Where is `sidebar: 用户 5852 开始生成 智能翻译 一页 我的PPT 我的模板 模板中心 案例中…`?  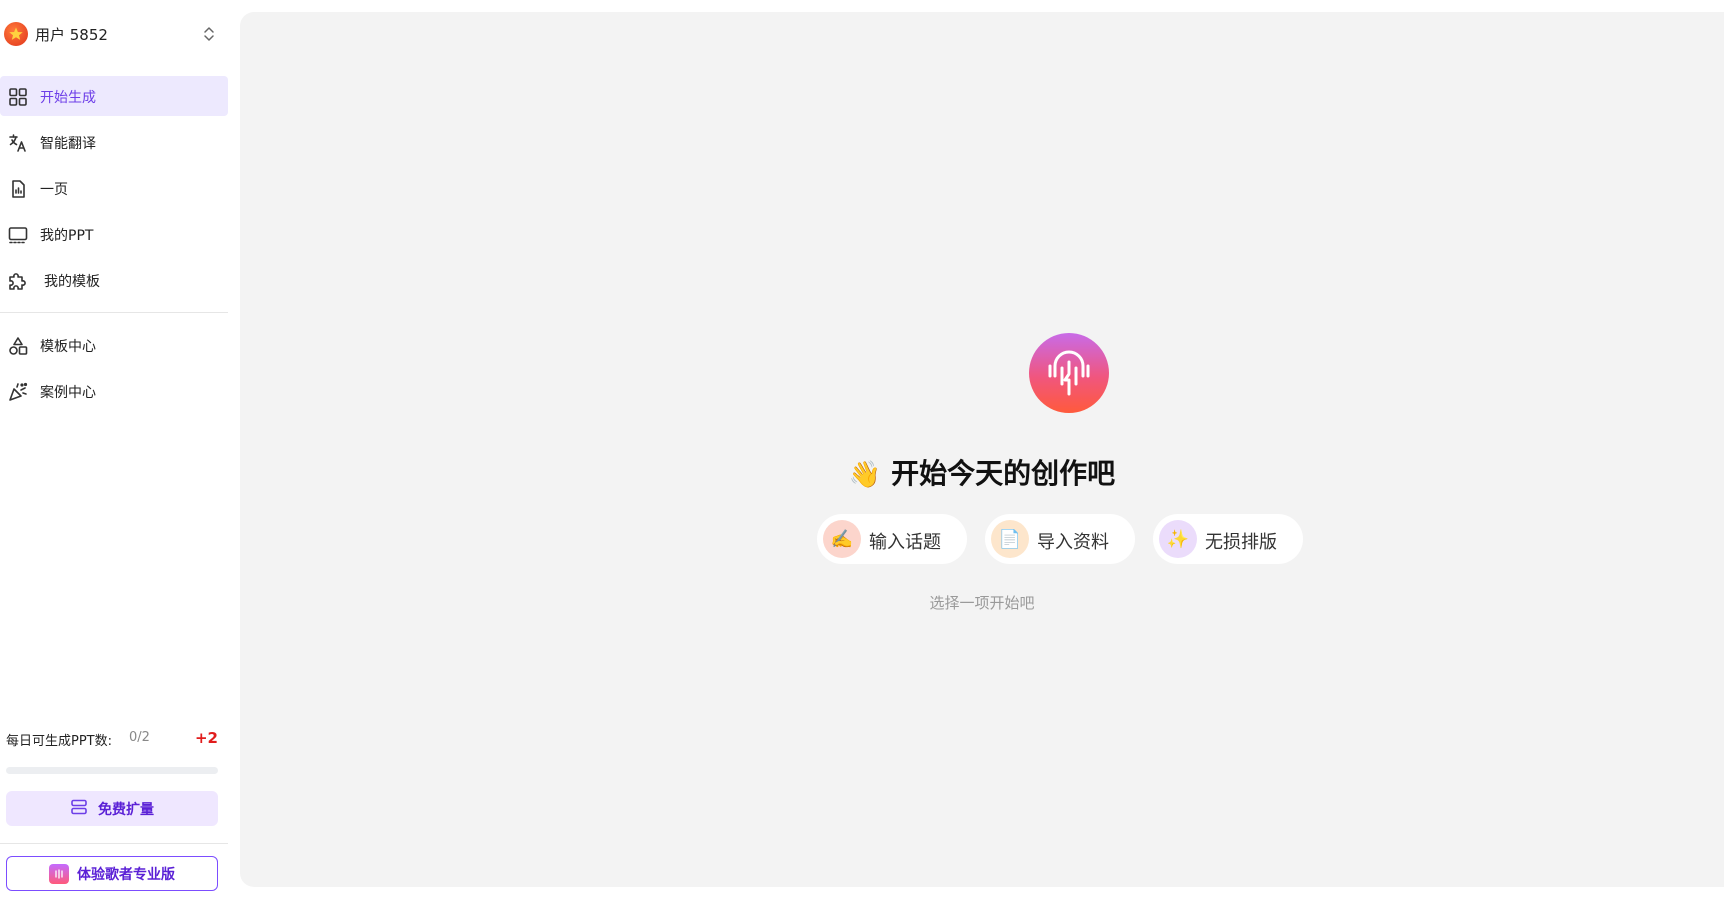
sidebar: 用户 5852 开始生成 智能翻译 一页 我的PPT 我的模板 模板中心 案例中… is located at coordinates (114, 451).